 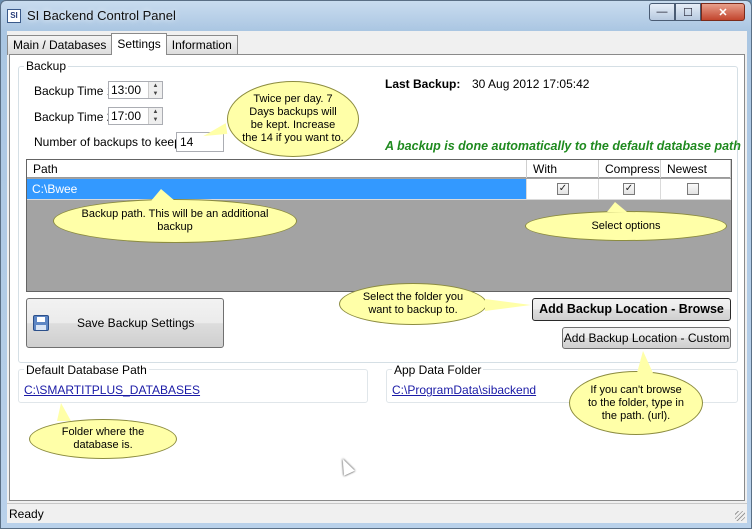 I want to click on app-icon: SI, so click(x=14, y=16).